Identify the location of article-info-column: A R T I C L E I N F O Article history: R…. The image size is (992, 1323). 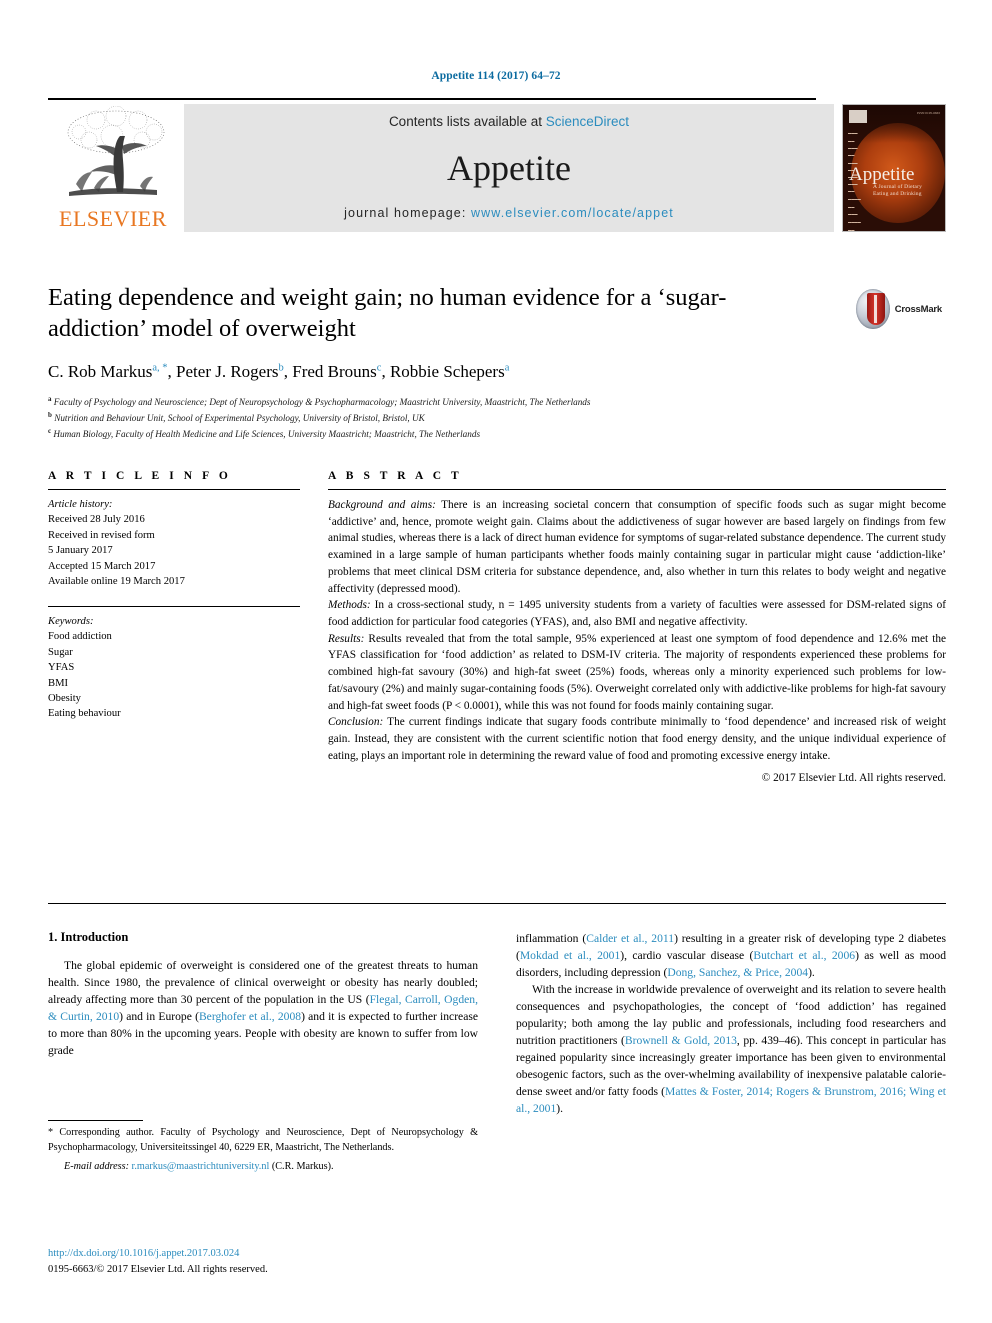
(174, 628).